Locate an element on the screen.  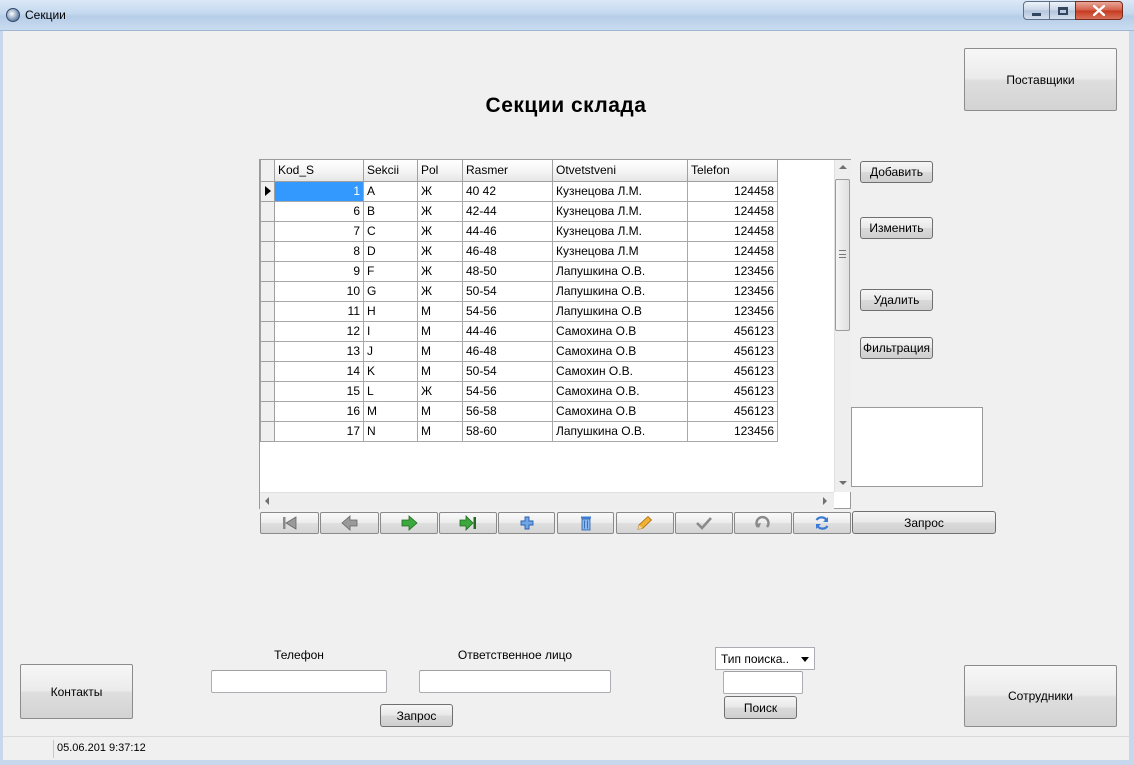
nav-delete-button is located at coordinates (585, 523).